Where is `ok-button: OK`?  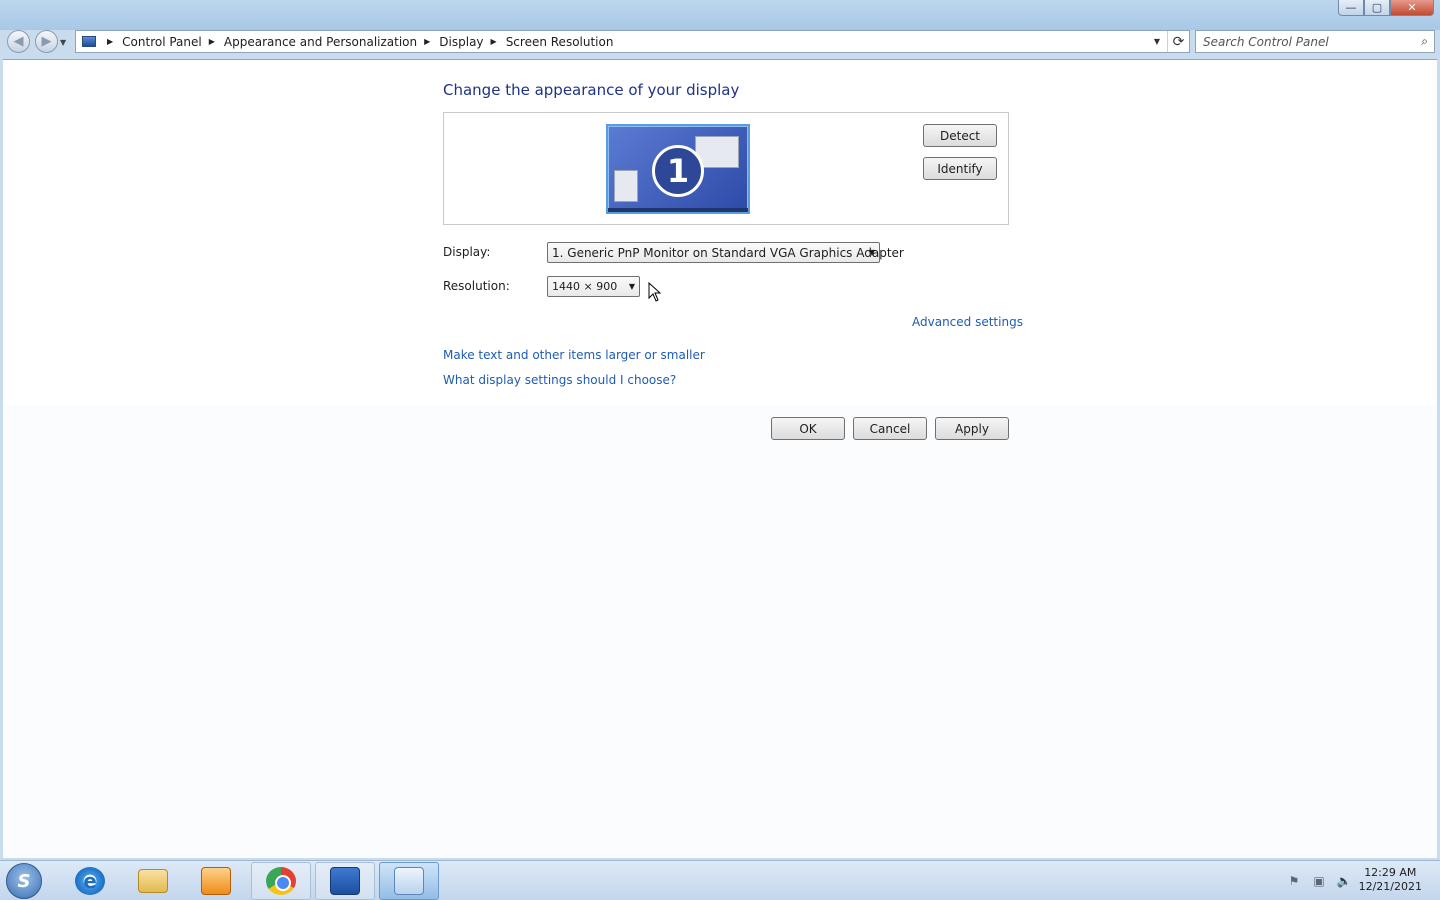 ok-button: OK is located at coordinates (808, 428).